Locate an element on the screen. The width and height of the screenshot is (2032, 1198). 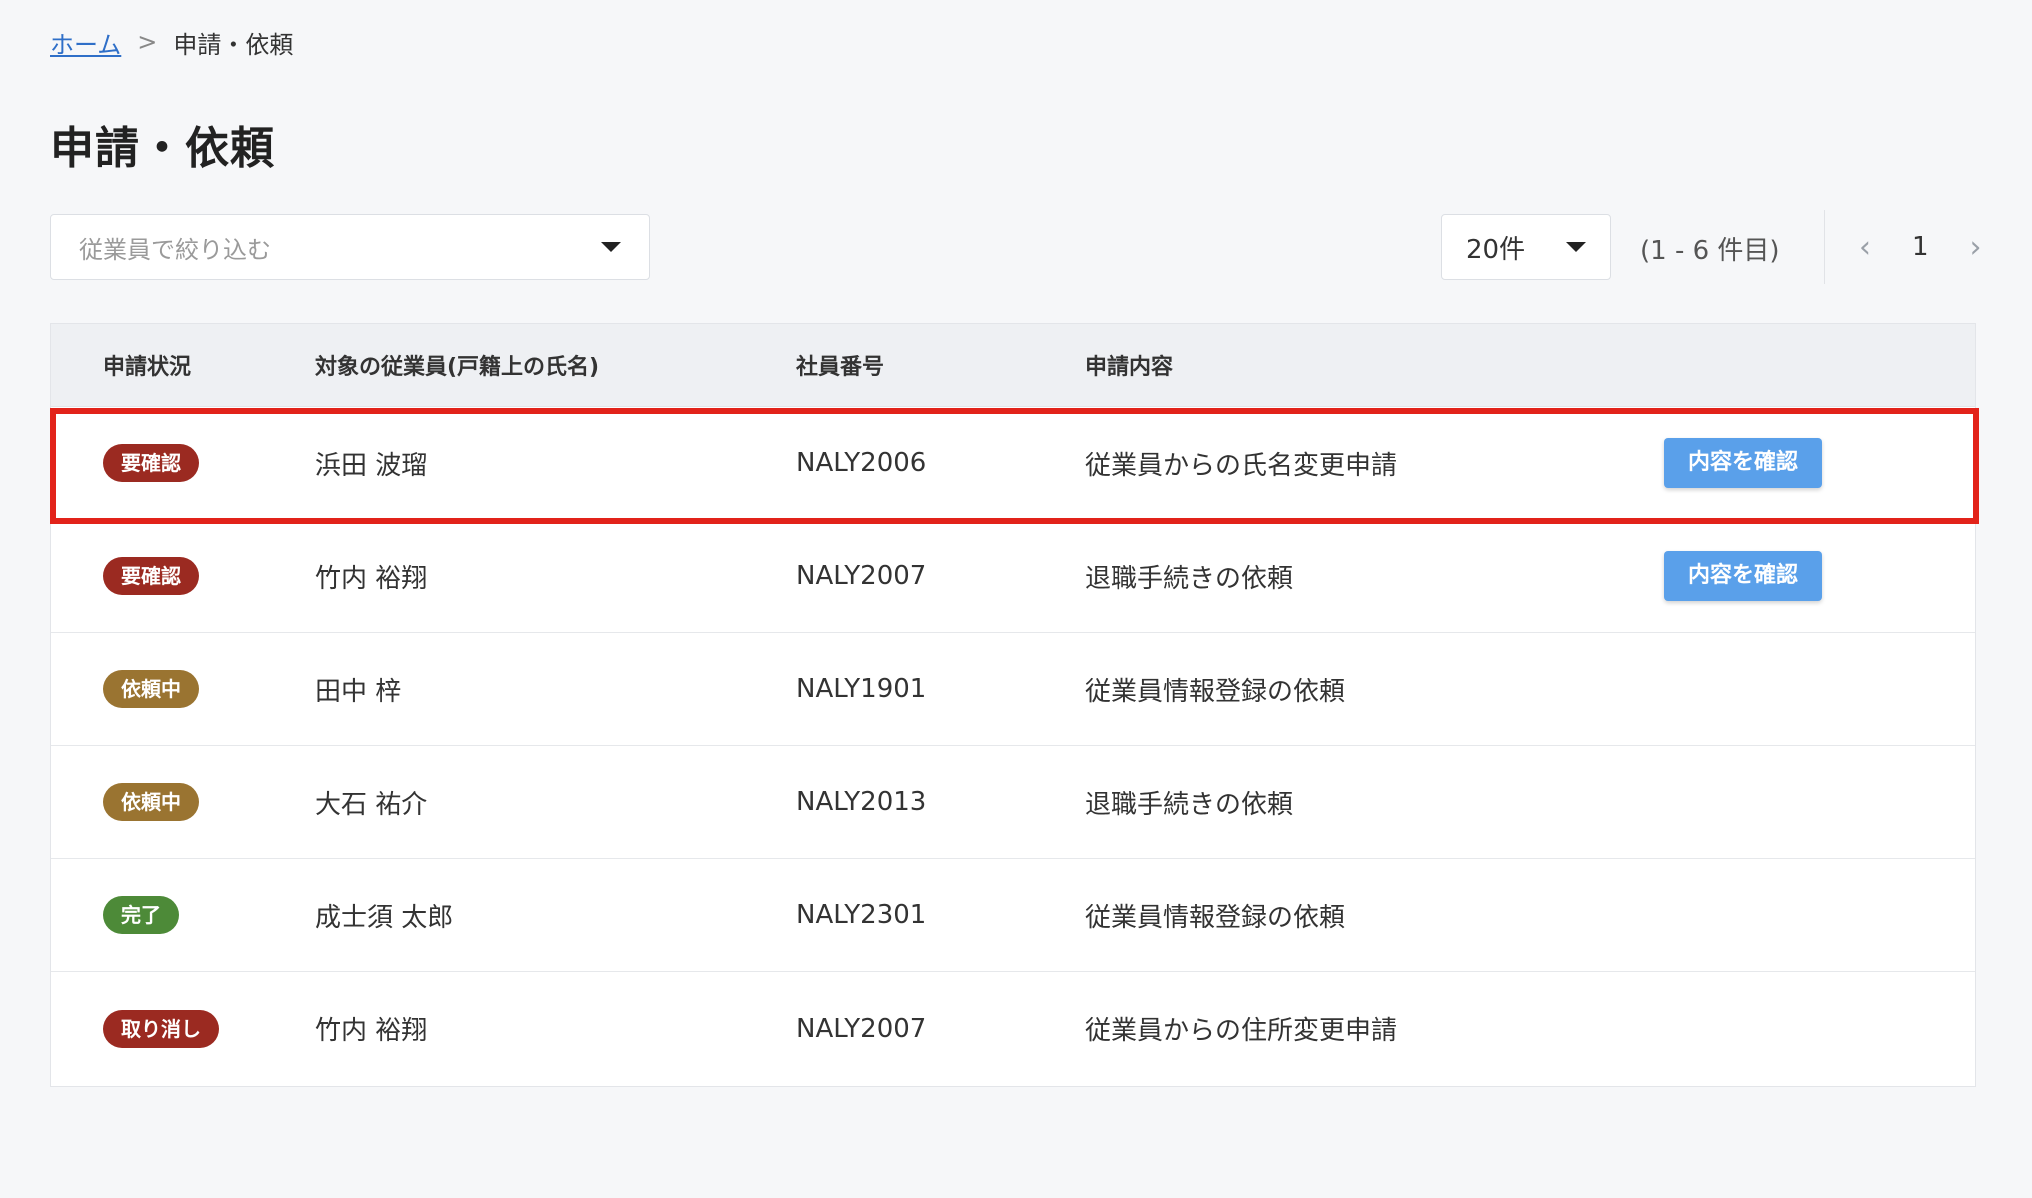
breadcrumb-home-link: ホーム is located at coordinates (85, 42).